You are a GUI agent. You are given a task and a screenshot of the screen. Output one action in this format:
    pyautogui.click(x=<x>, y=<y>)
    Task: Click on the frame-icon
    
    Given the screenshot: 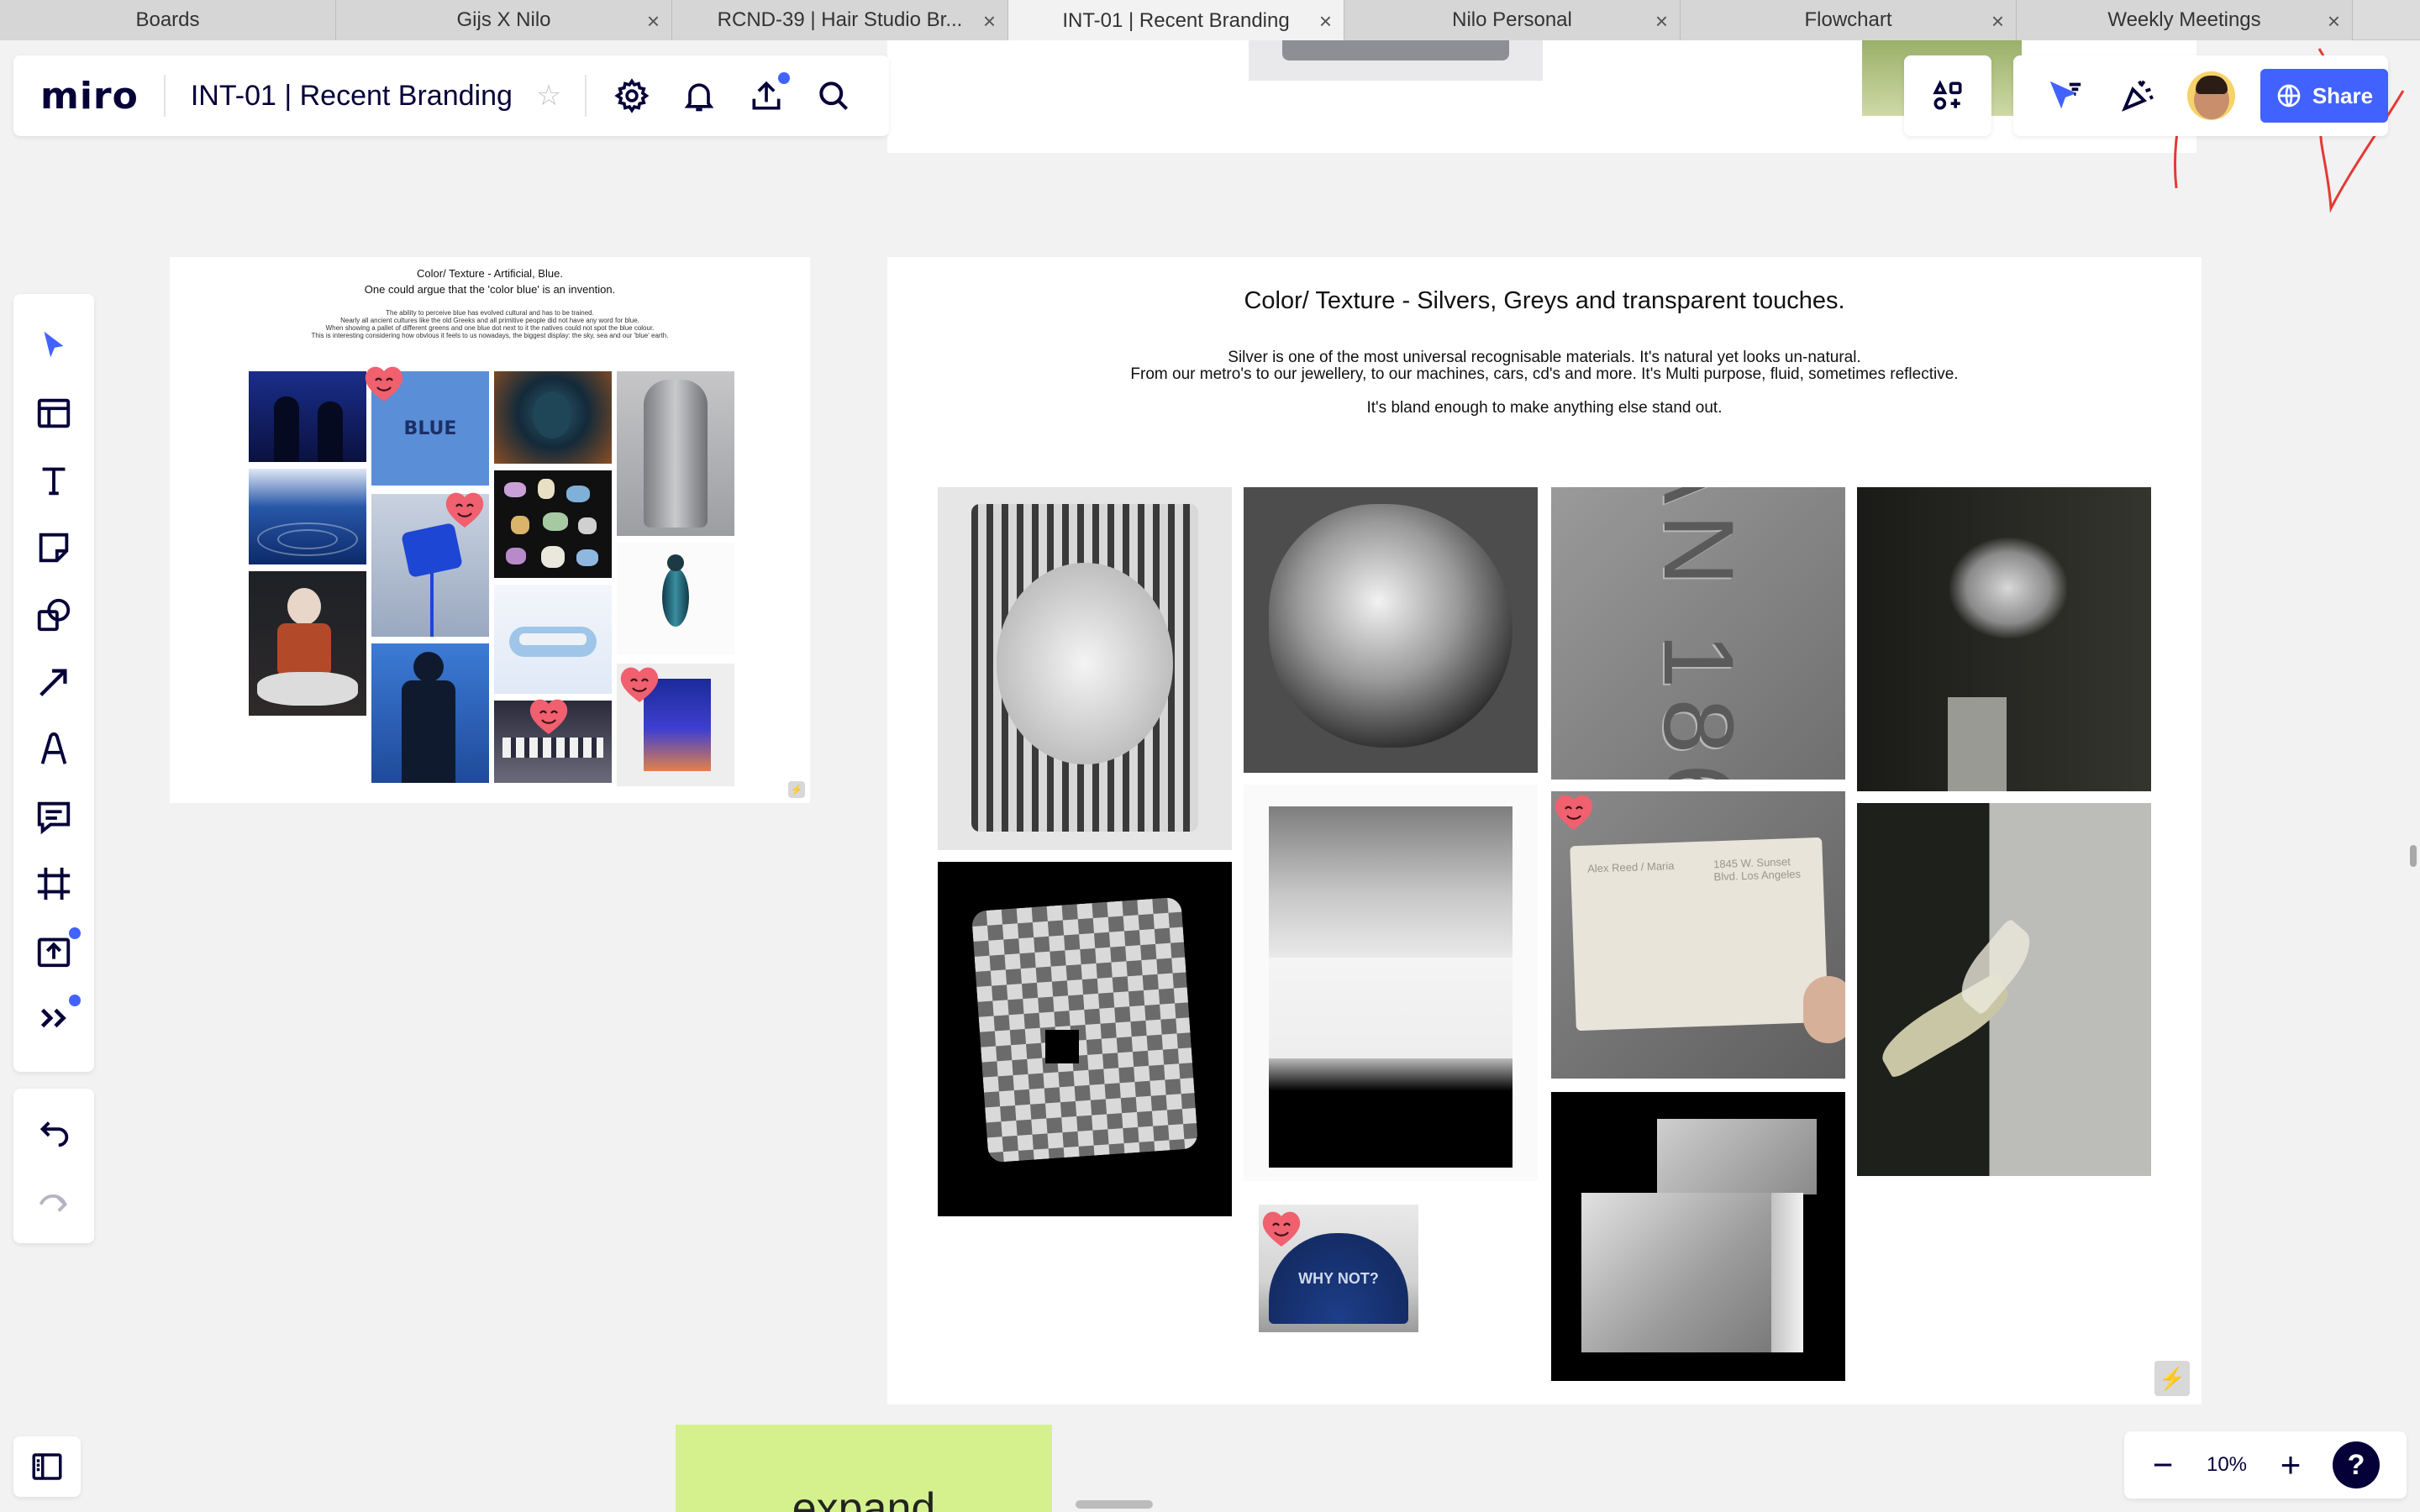 What is the action you would take?
    pyautogui.click(x=54, y=884)
    